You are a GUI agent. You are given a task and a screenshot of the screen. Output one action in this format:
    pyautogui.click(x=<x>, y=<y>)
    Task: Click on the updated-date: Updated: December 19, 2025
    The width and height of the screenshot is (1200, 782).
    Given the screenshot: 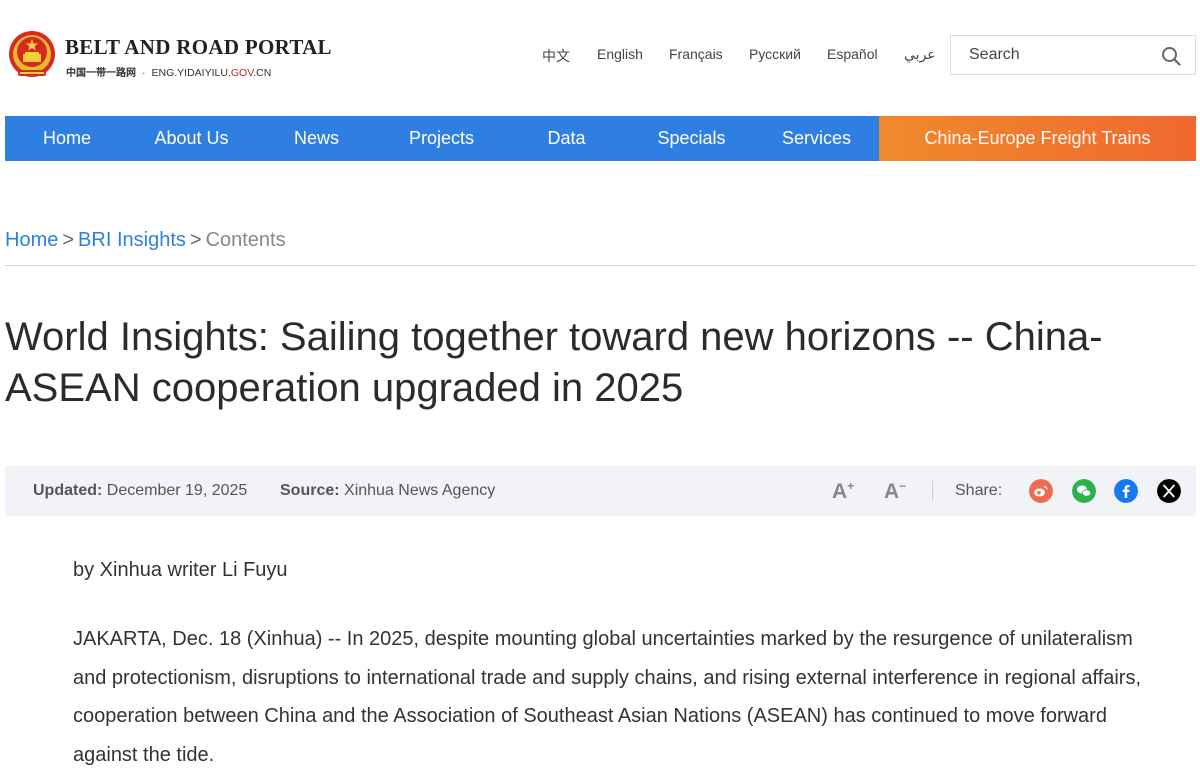 What is the action you would take?
    pyautogui.click(x=140, y=491)
    